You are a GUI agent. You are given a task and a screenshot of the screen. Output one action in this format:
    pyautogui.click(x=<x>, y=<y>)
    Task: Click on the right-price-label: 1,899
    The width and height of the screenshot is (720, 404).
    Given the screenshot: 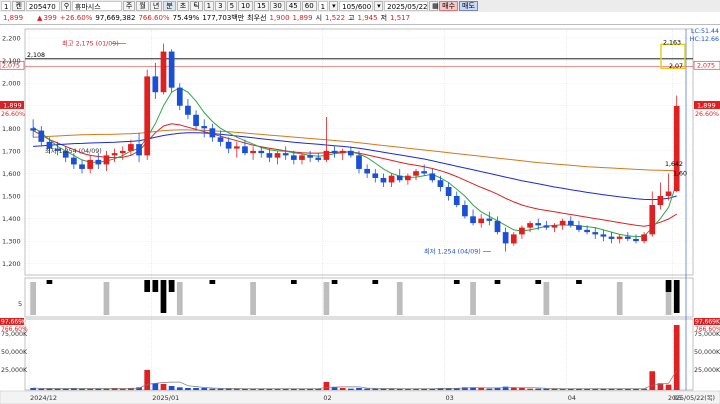 What is the action you would take?
    pyautogui.click(x=706, y=105)
    